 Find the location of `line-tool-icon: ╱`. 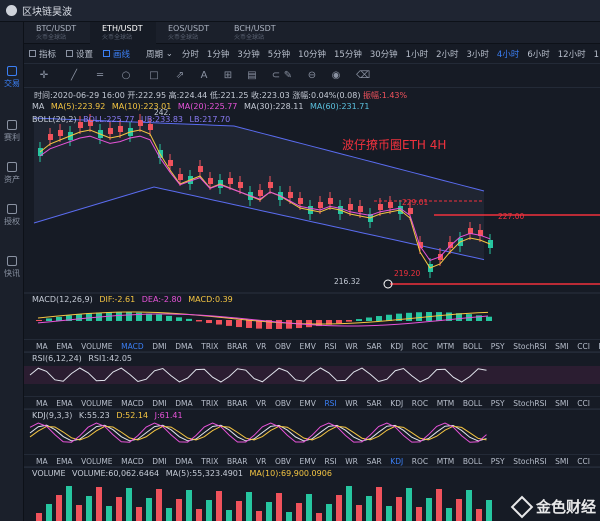

line-tool-icon: ╱ is located at coordinates (74, 76).